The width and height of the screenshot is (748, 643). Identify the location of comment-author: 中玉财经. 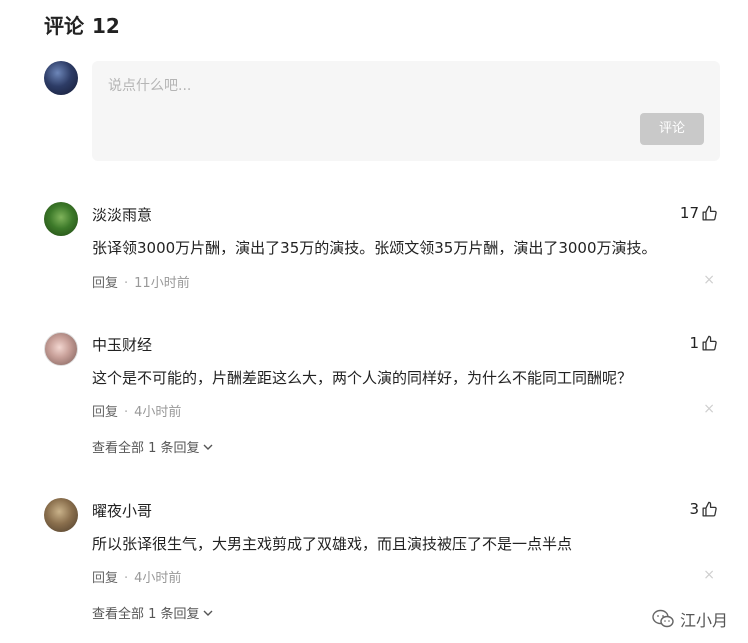
(122, 344).